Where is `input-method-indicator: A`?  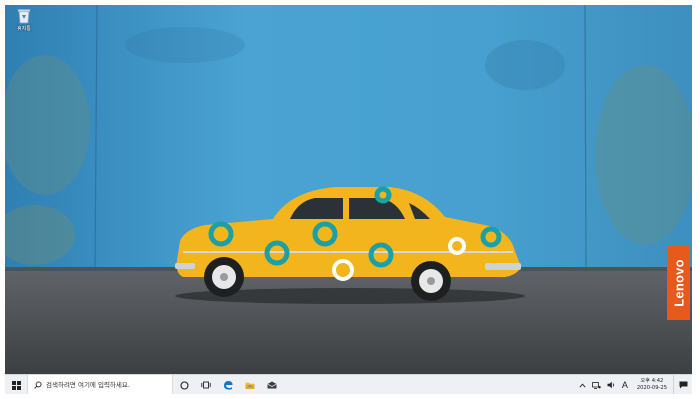
input-method-indicator: A is located at coordinates (625, 384).